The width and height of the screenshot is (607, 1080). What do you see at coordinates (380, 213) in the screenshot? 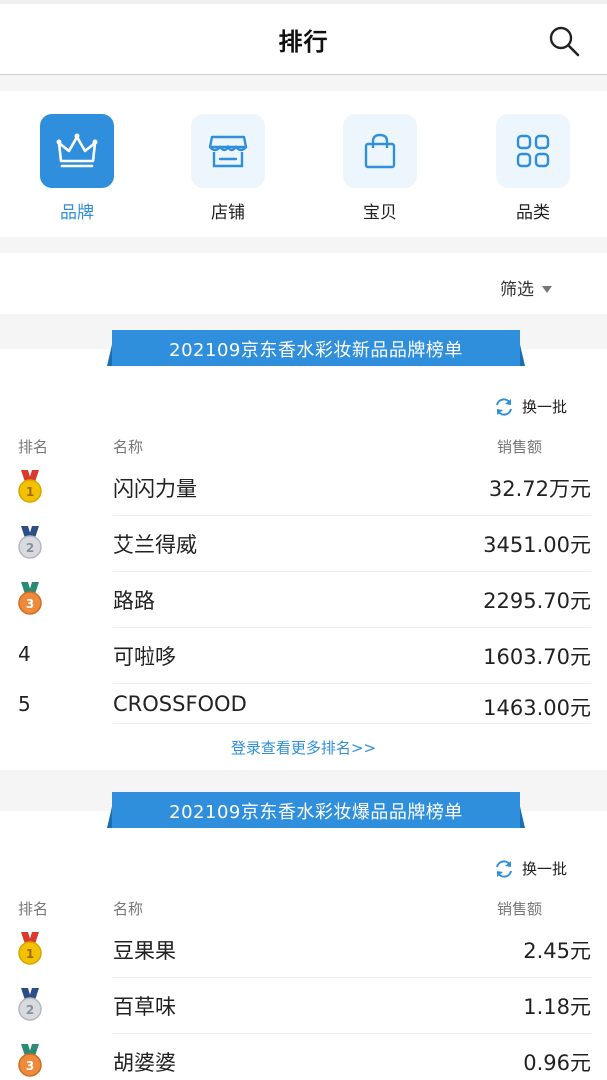
I see `tab-item-label: 宝贝` at bounding box center [380, 213].